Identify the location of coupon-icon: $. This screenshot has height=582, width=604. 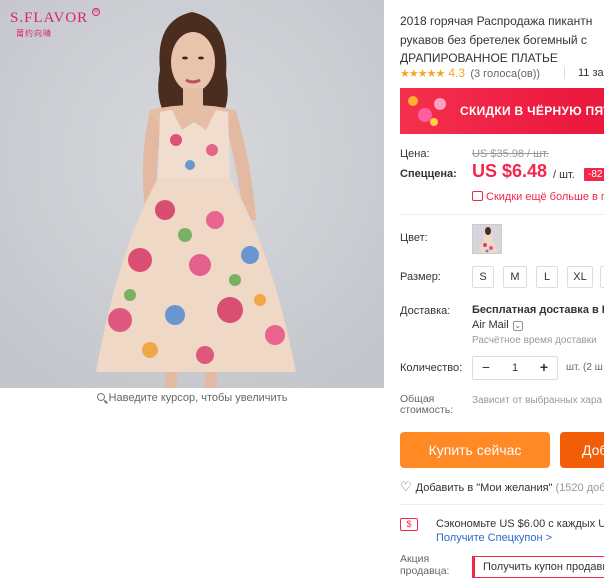
(409, 524).